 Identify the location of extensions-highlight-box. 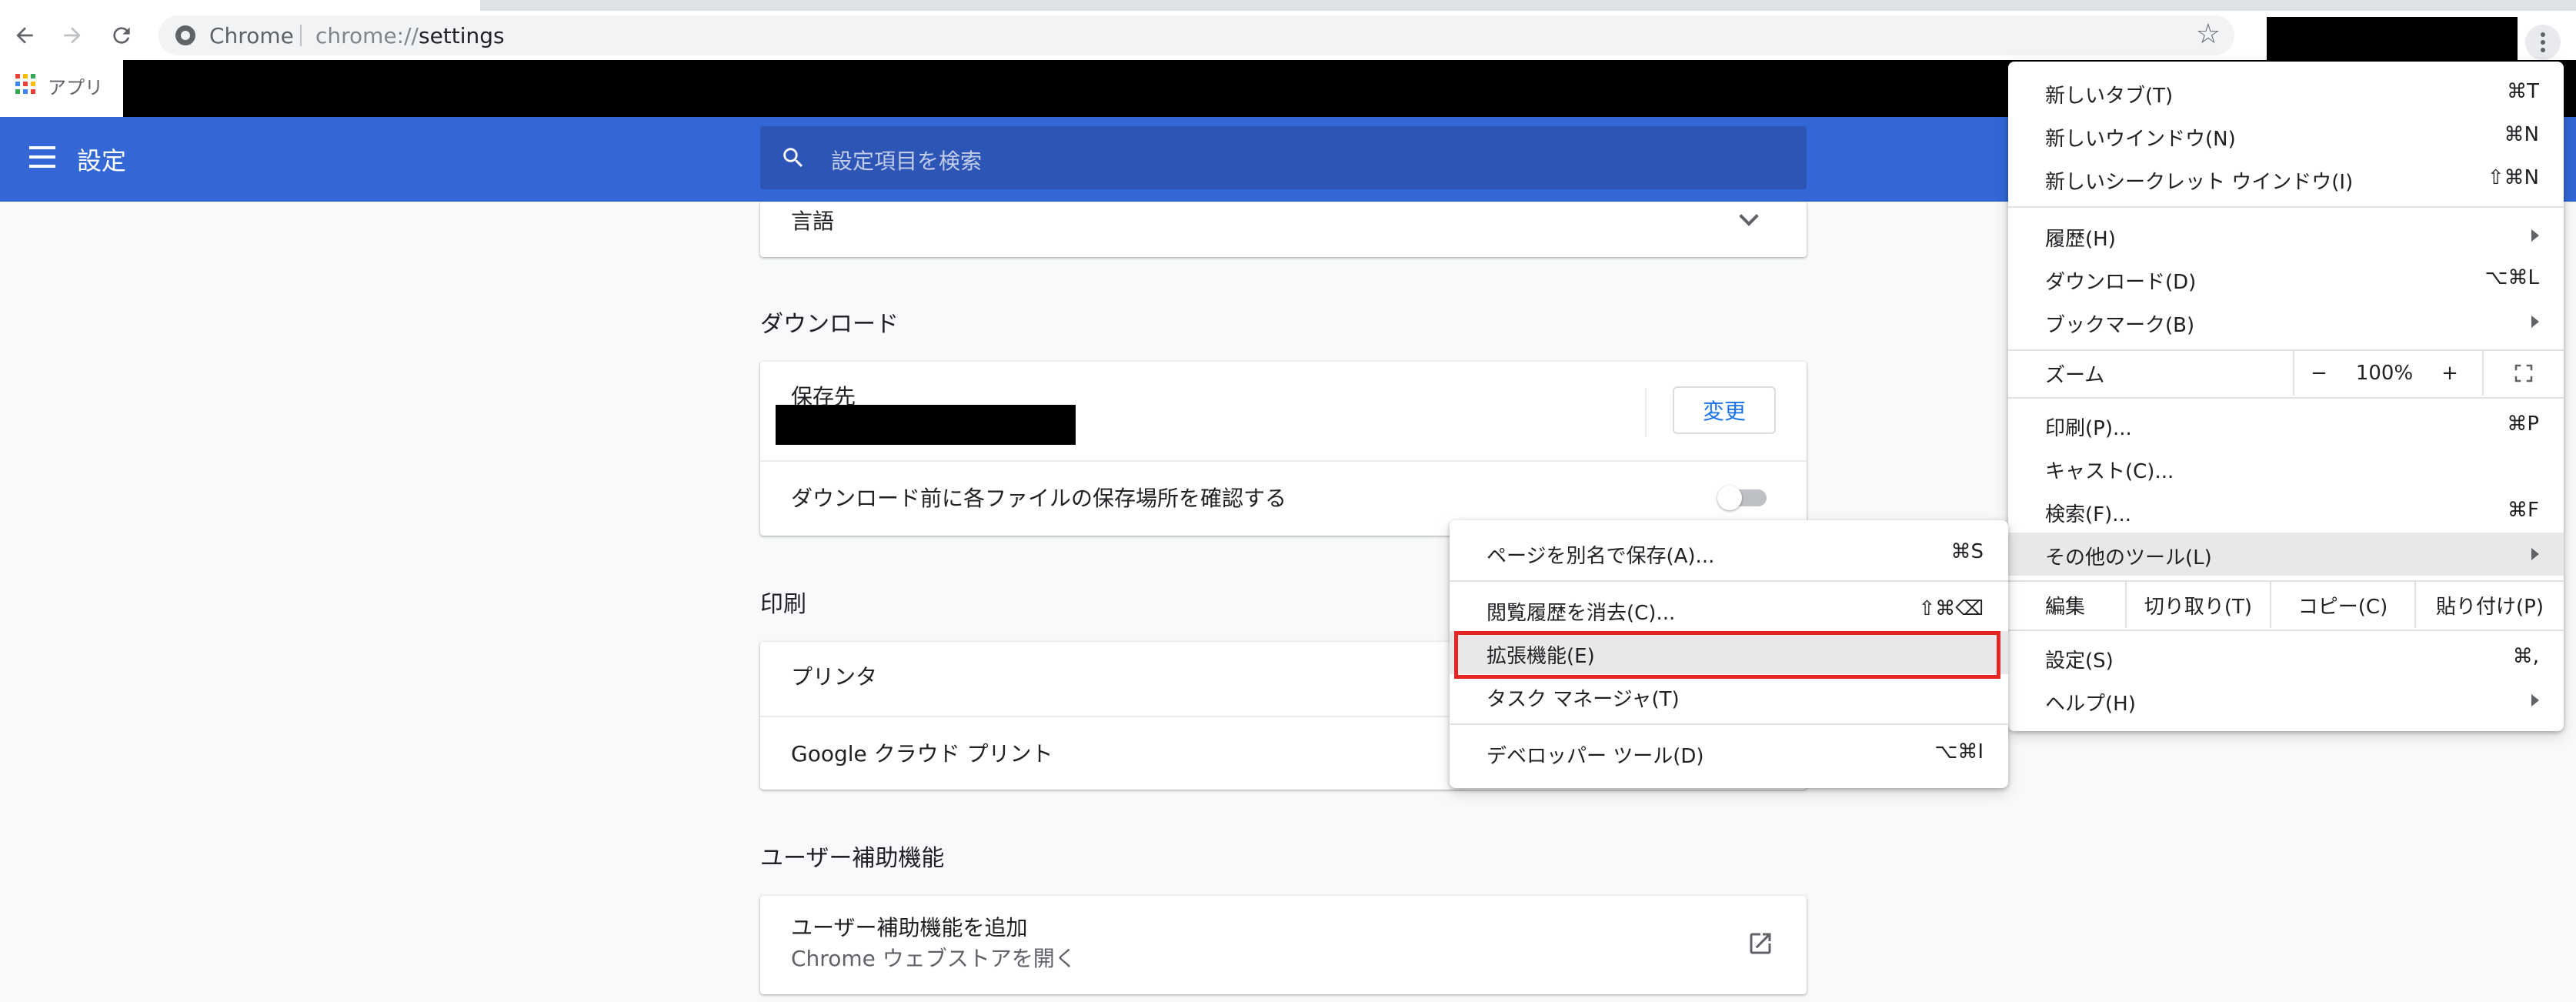
(1727, 655).